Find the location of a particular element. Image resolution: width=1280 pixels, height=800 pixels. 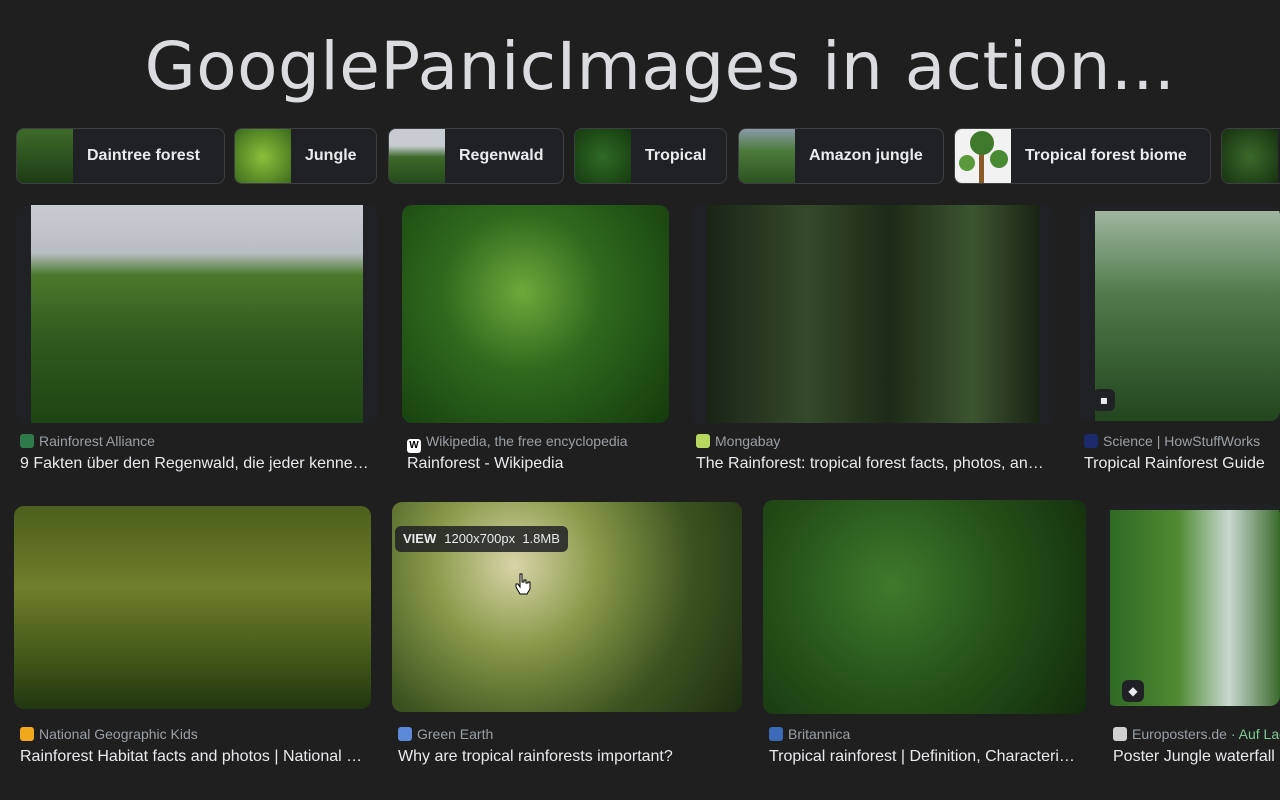

result-source: Europosters.de · Auf Lager is located at coordinates (1196, 734).